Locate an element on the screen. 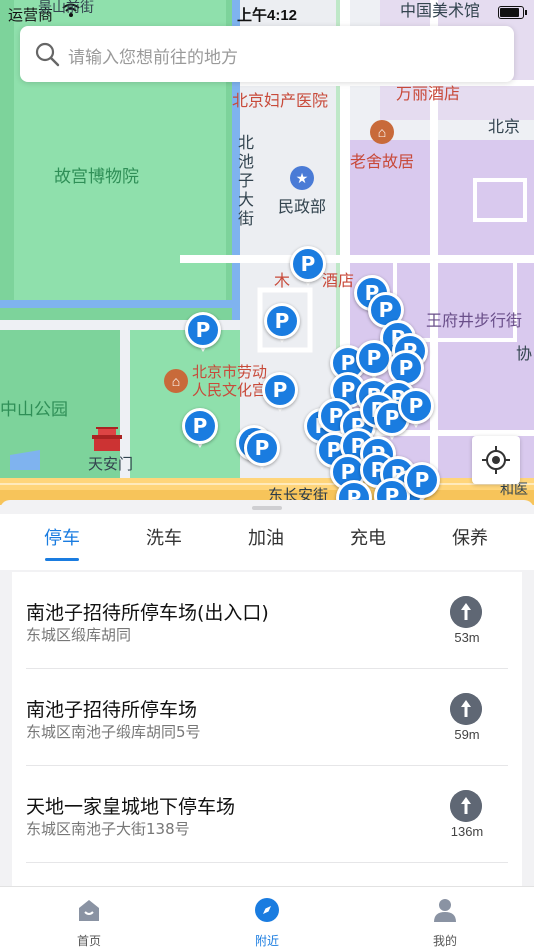 This screenshot has width=534, height=950. tabbar-home: 首页 is located at coordinates (89, 923).